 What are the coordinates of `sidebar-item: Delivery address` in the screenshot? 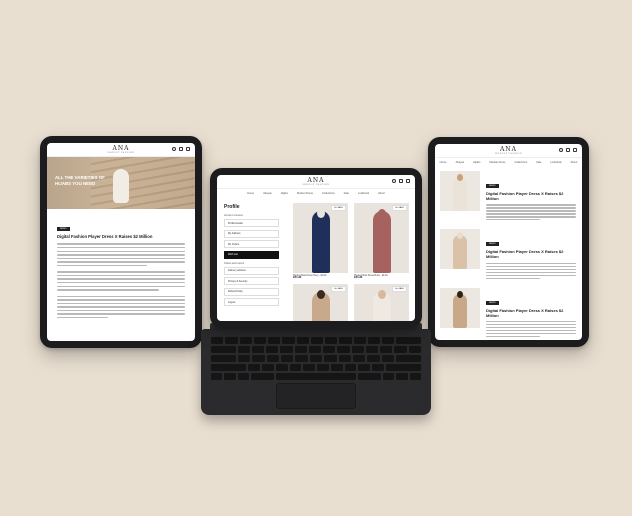 It's located at (251, 270).